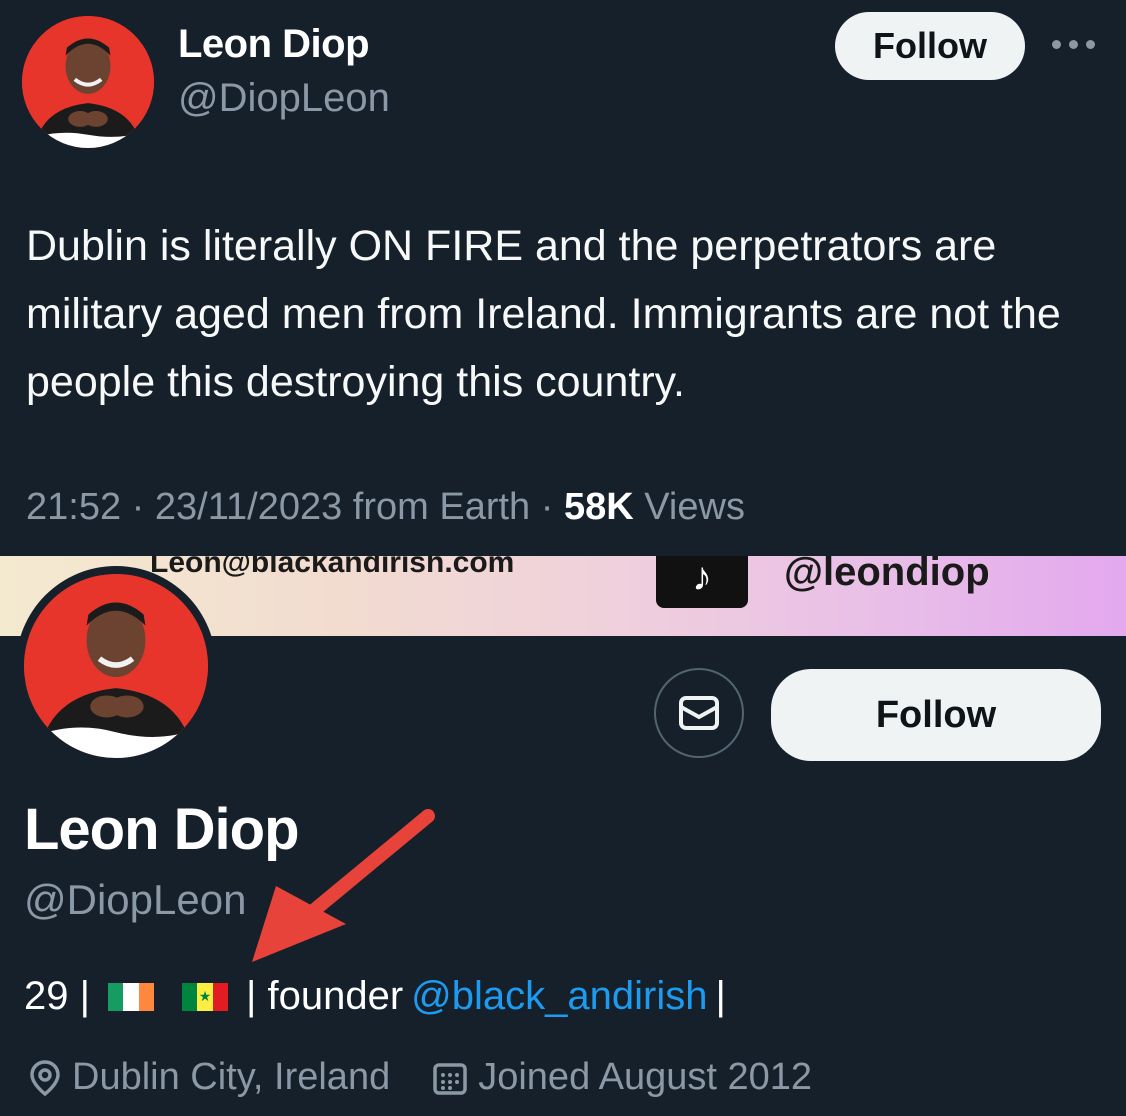 Image resolution: width=1126 pixels, height=1116 pixels. Describe the element at coordinates (57, 996) in the screenshot. I see `bio-age: 29 |` at that location.